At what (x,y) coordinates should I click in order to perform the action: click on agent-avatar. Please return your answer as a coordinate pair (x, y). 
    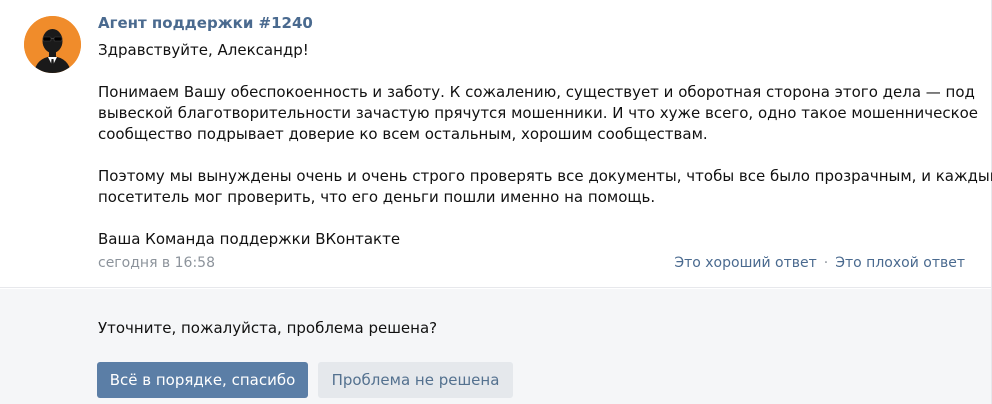
    Looking at the image, I should click on (52, 44).